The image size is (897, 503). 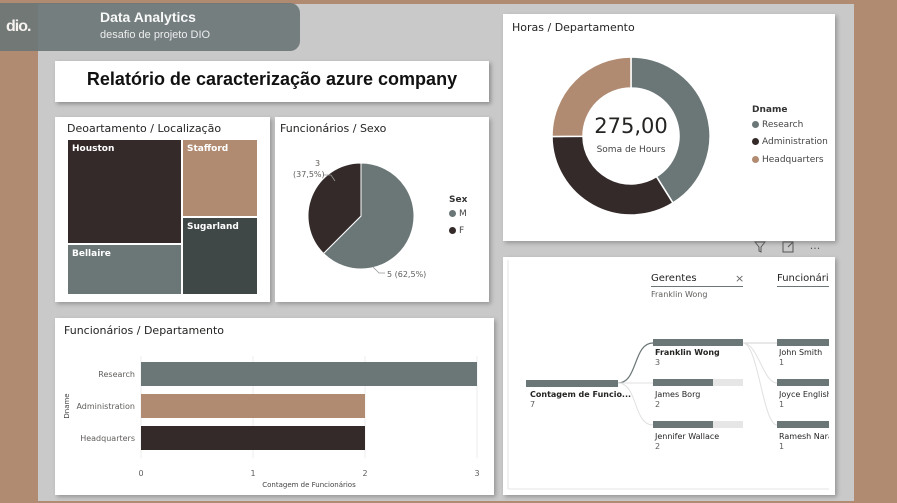 What do you see at coordinates (804, 436) in the screenshot?
I see `decomp-employee-name: Ramesh Narayan` at bounding box center [804, 436].